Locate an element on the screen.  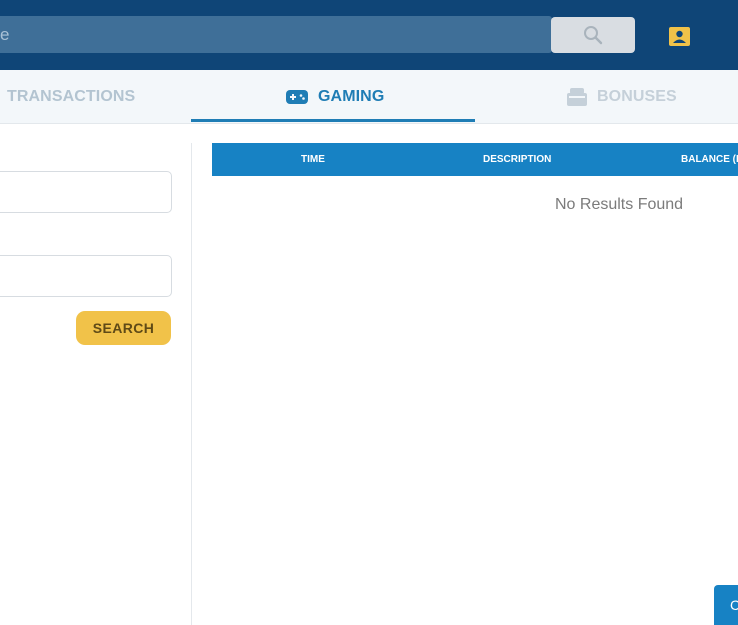
profile-icon is located at coordinates (679, 36).